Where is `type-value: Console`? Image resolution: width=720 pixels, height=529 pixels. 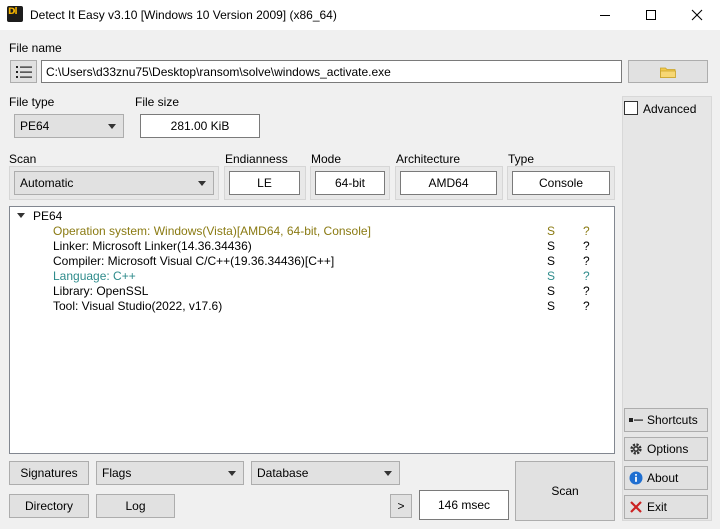
type-value: Console is located at coordinates (561, 183).